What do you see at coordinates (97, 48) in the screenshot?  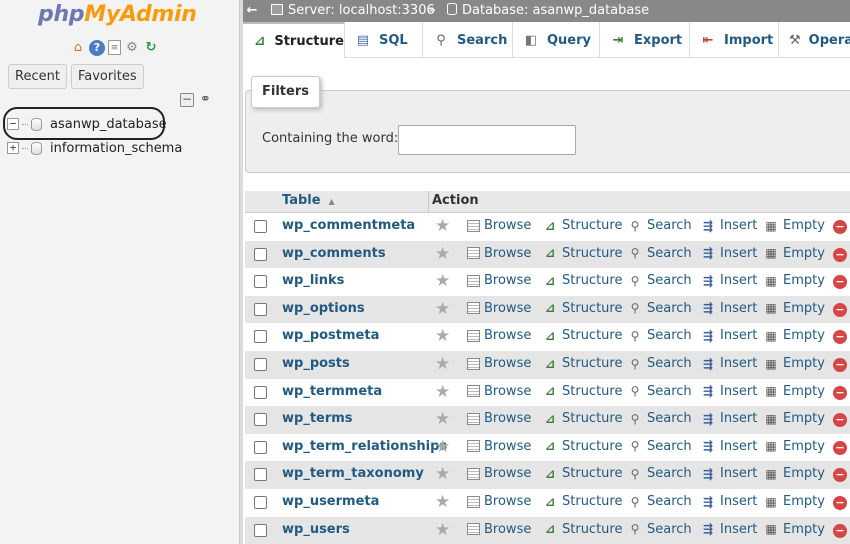 I see `help-icon: ?` at bounding box center [97, 48].